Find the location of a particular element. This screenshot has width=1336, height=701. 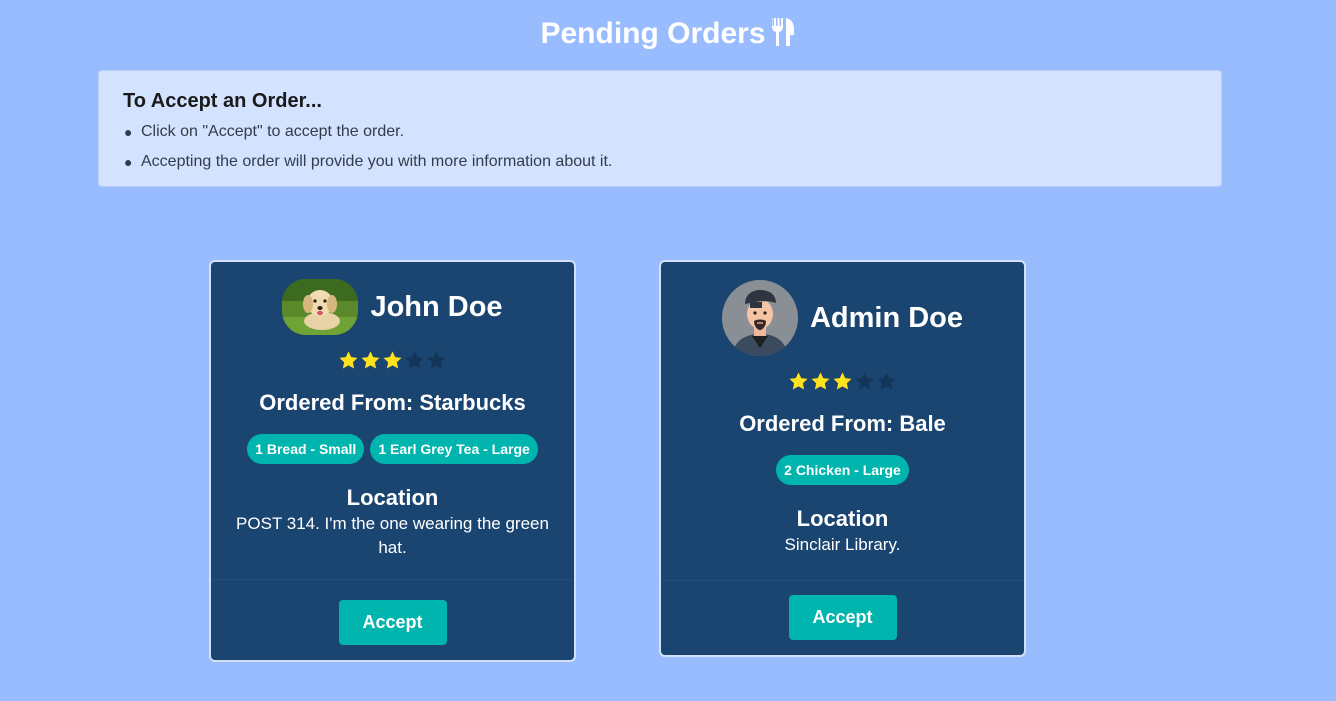

ordered-from: Ordered From: Bale is located at coordinates (842, 423).